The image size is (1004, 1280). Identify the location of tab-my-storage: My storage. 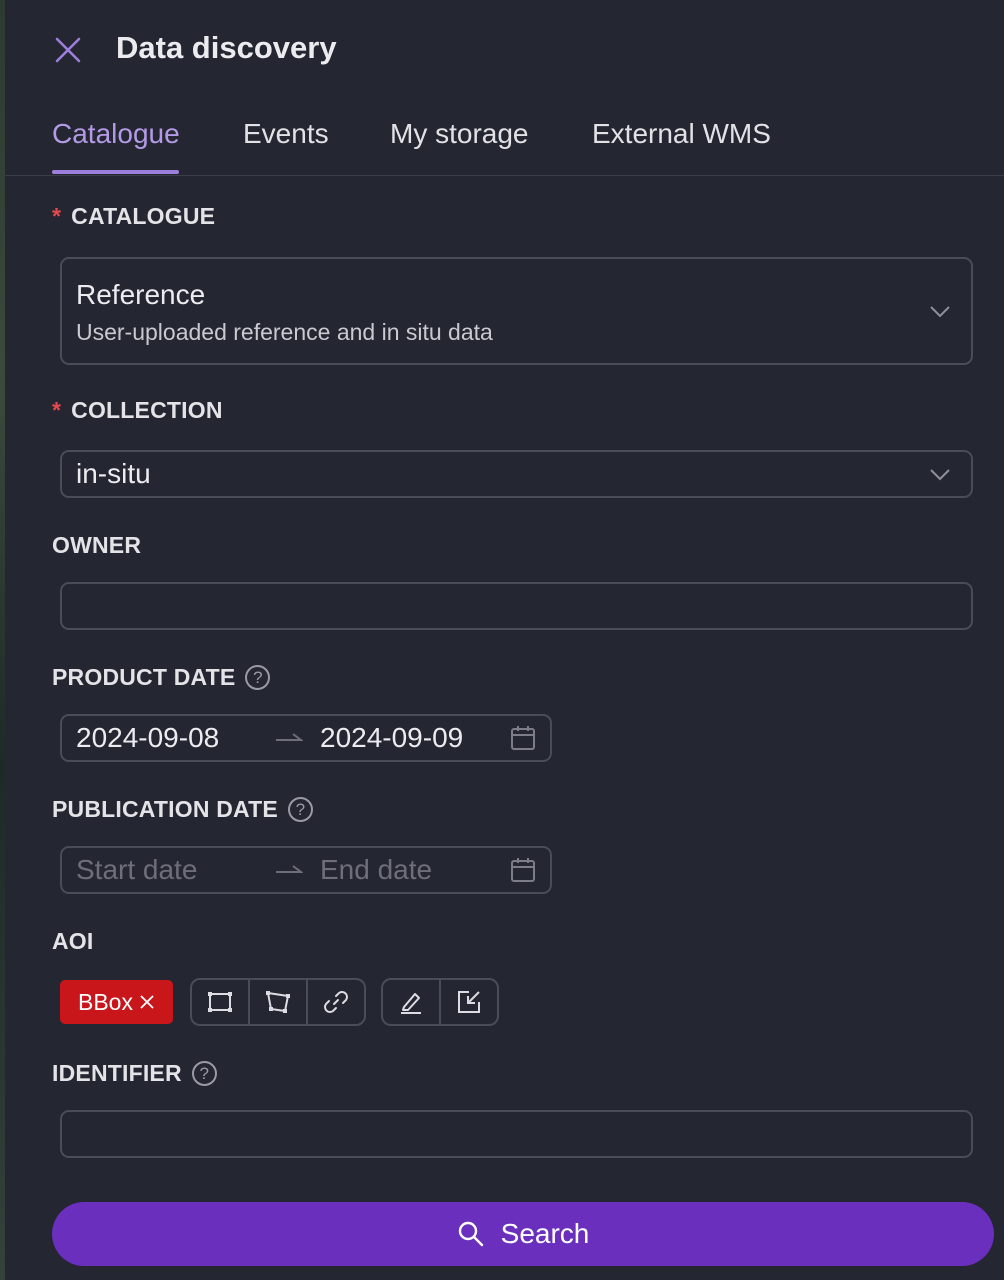
(459, 134).